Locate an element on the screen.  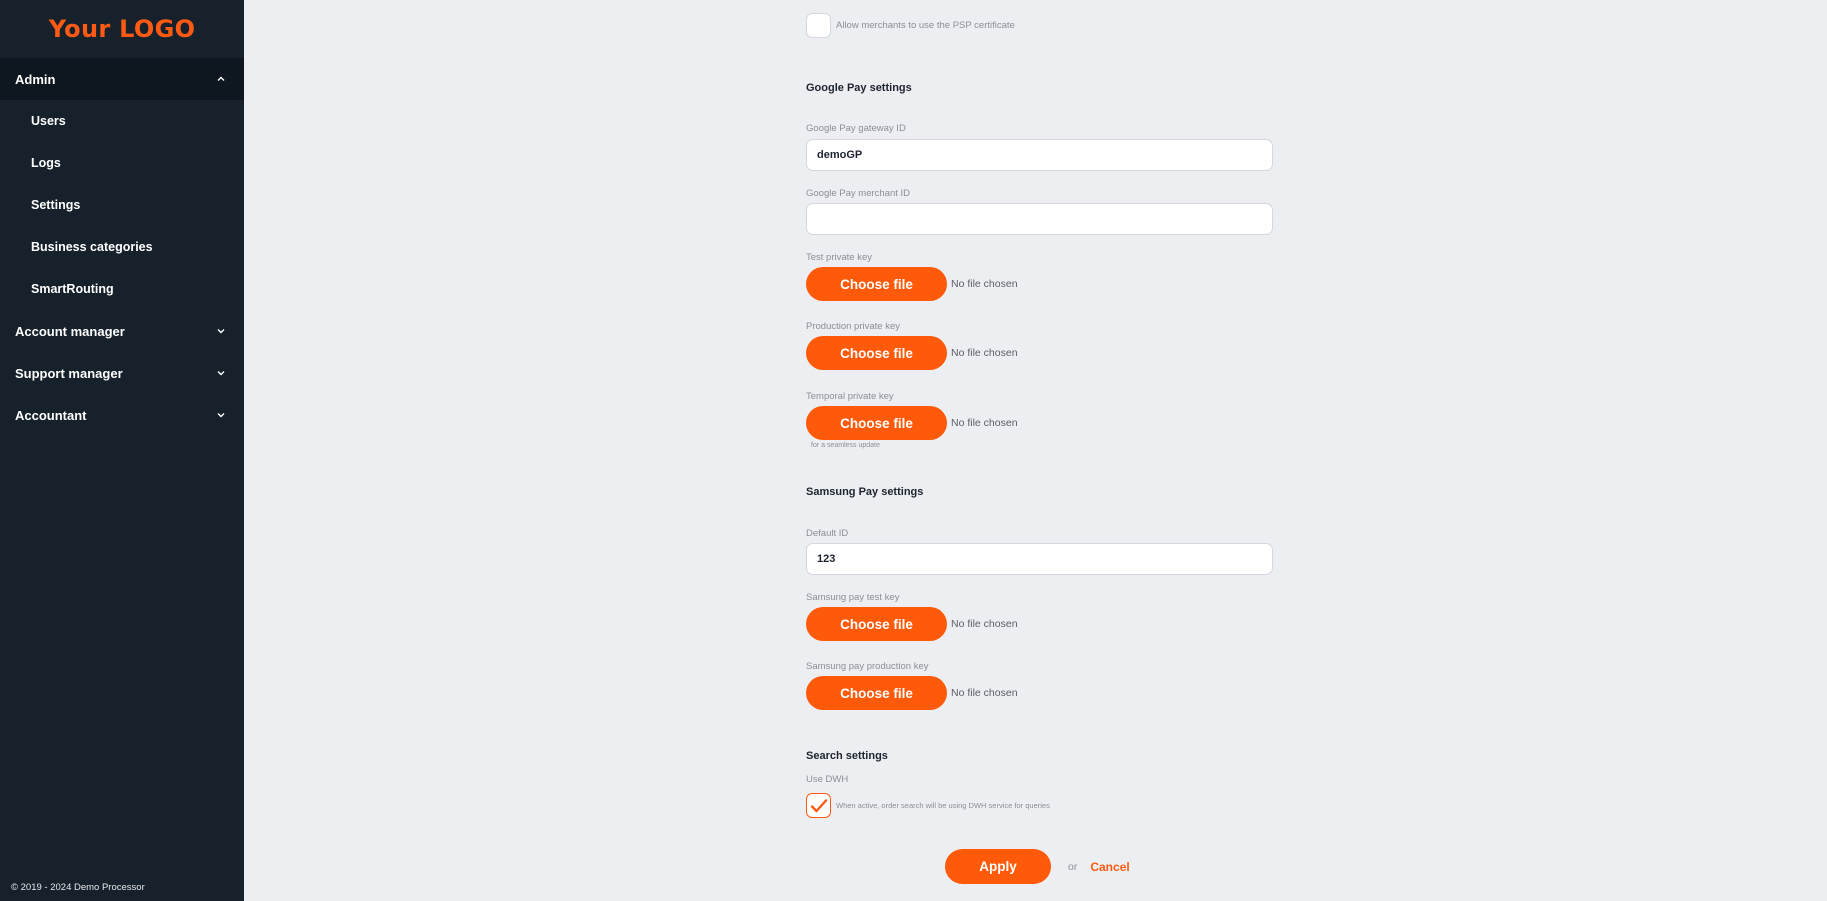
checkmark-icon is located at coordinates (818, 805).